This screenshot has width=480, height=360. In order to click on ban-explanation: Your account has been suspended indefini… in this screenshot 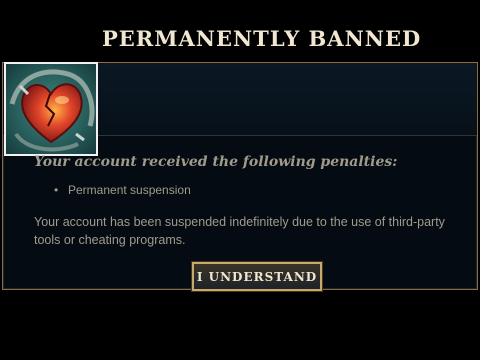, I will do `click(239, 231)`.